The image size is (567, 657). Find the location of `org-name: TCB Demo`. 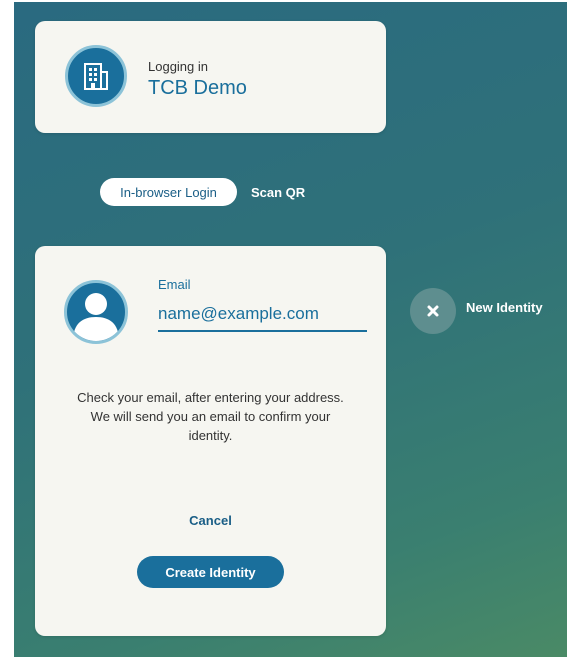

org-name: TCB Demo is located at coordinates (197, 88).